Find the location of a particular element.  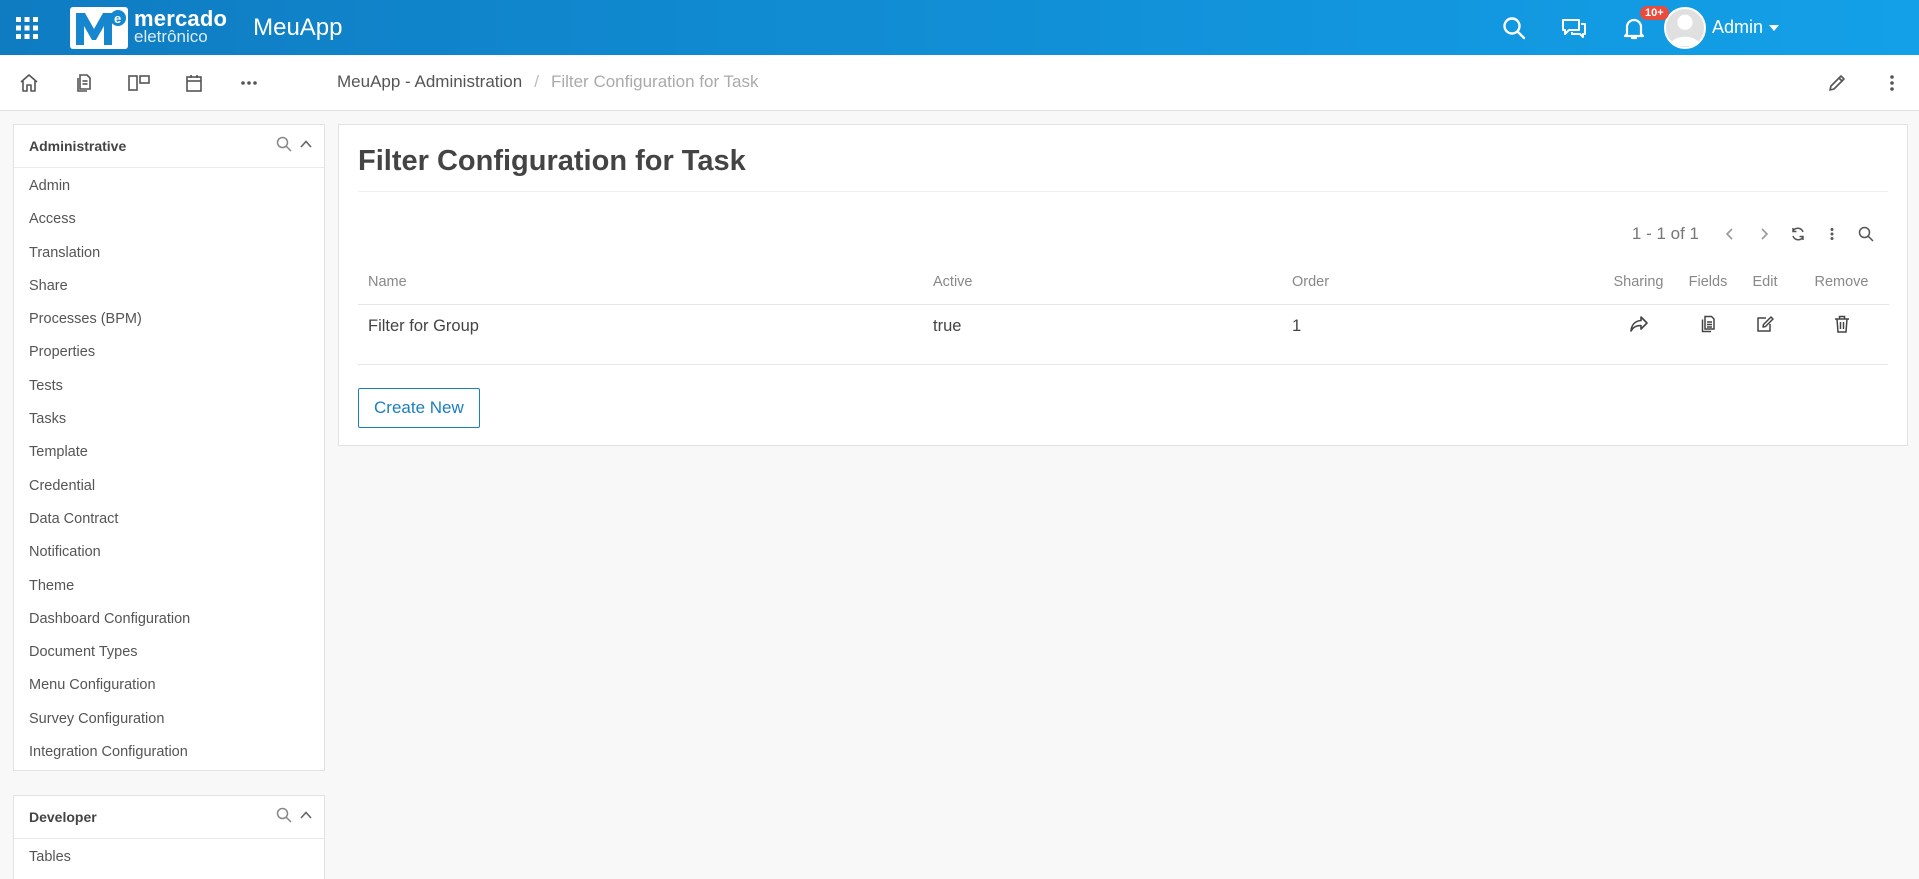

cell-order: 1 is located at coordinates (1297, 325).